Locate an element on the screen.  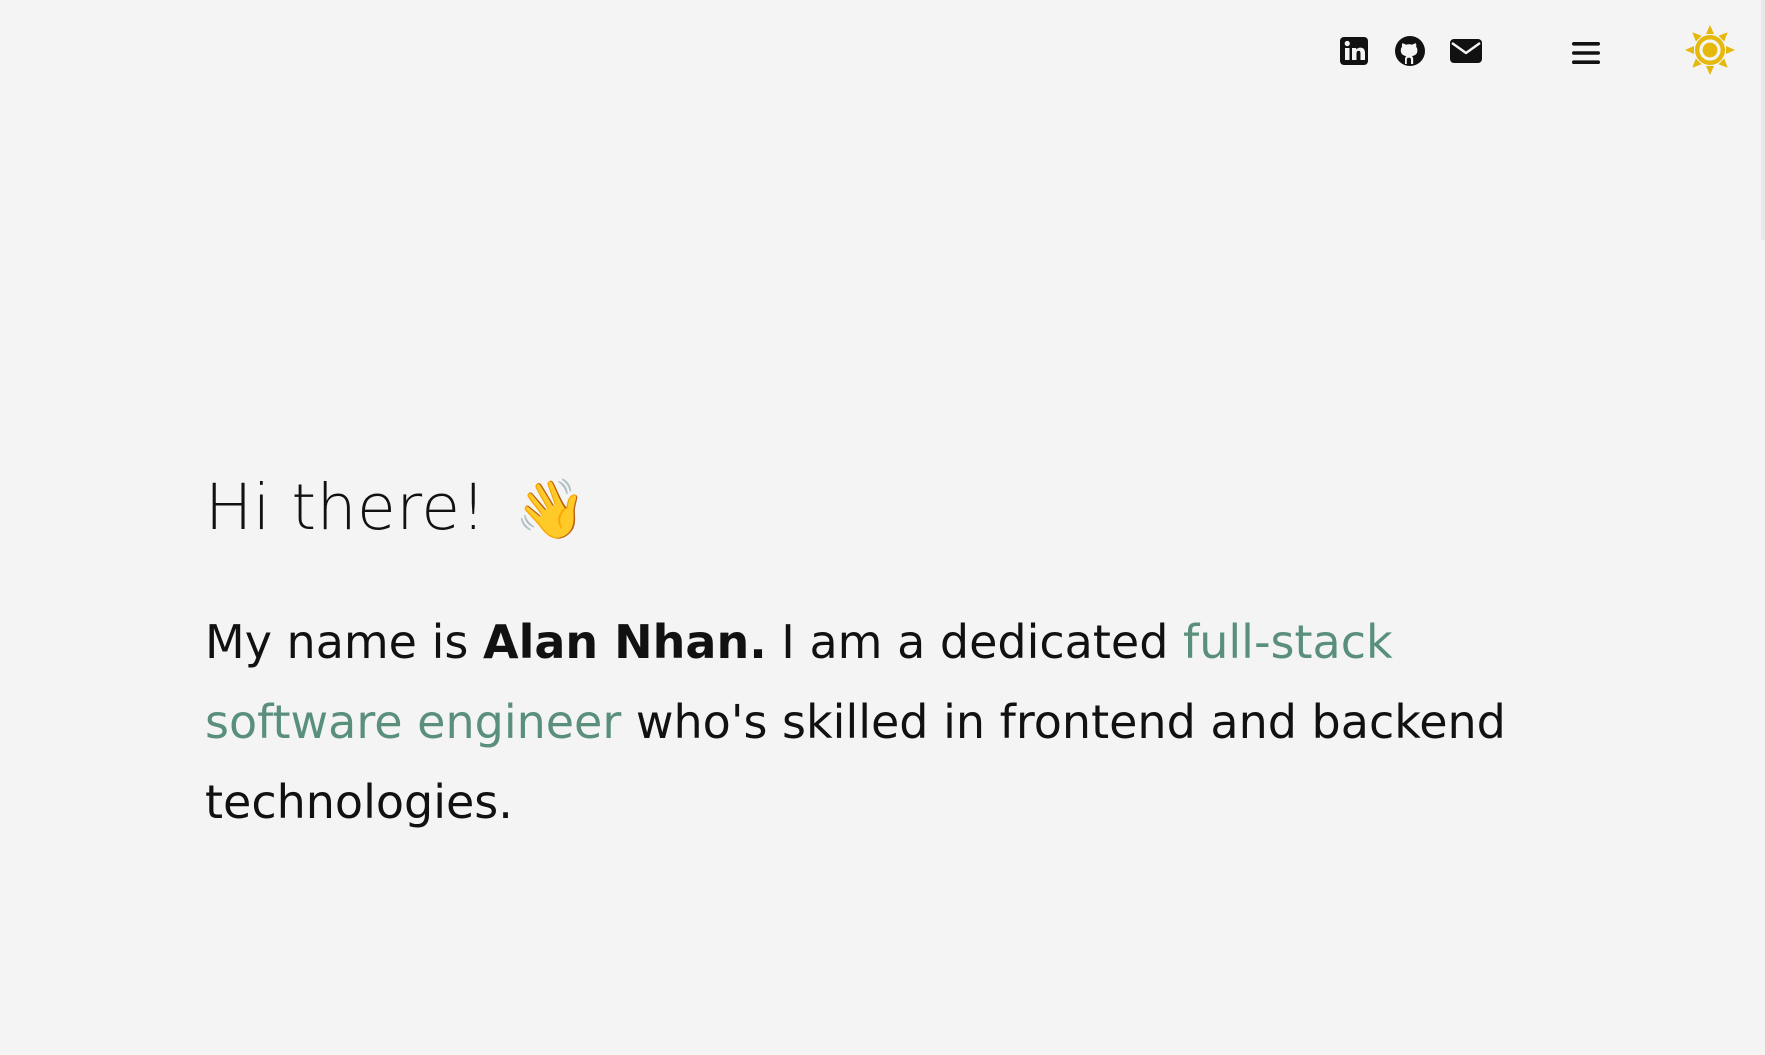
linkedin-icon is located at coordinates (1354, 51).